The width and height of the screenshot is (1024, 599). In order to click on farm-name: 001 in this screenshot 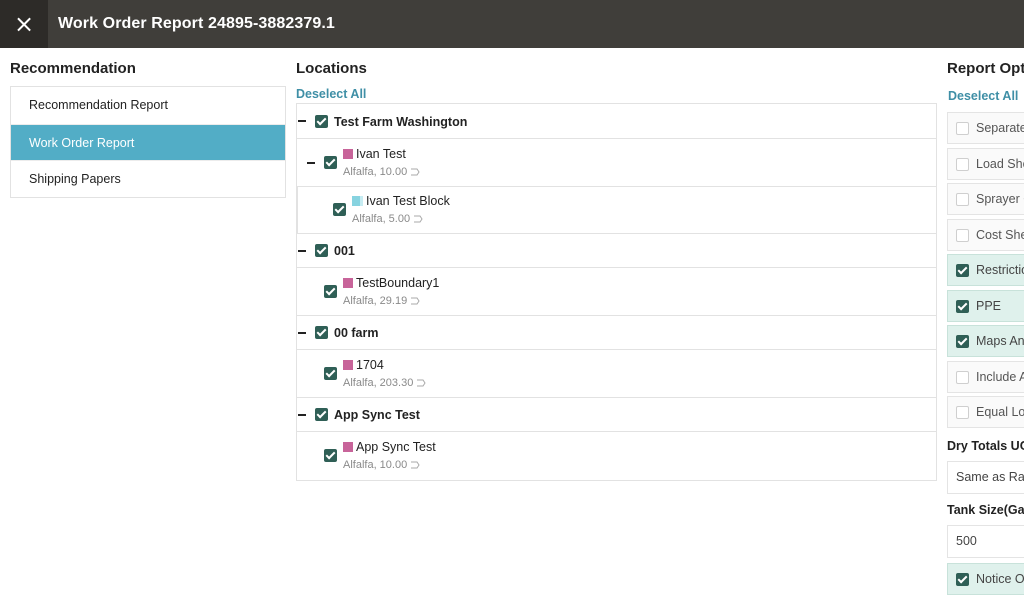, I will do `click(344, 251)`.